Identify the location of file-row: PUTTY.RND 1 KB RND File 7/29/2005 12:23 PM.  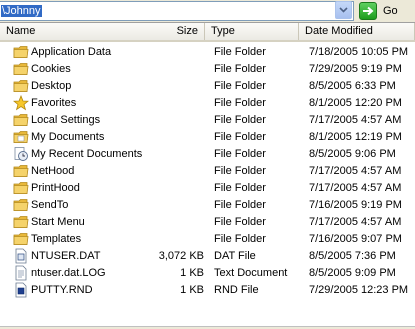
(207, 290).